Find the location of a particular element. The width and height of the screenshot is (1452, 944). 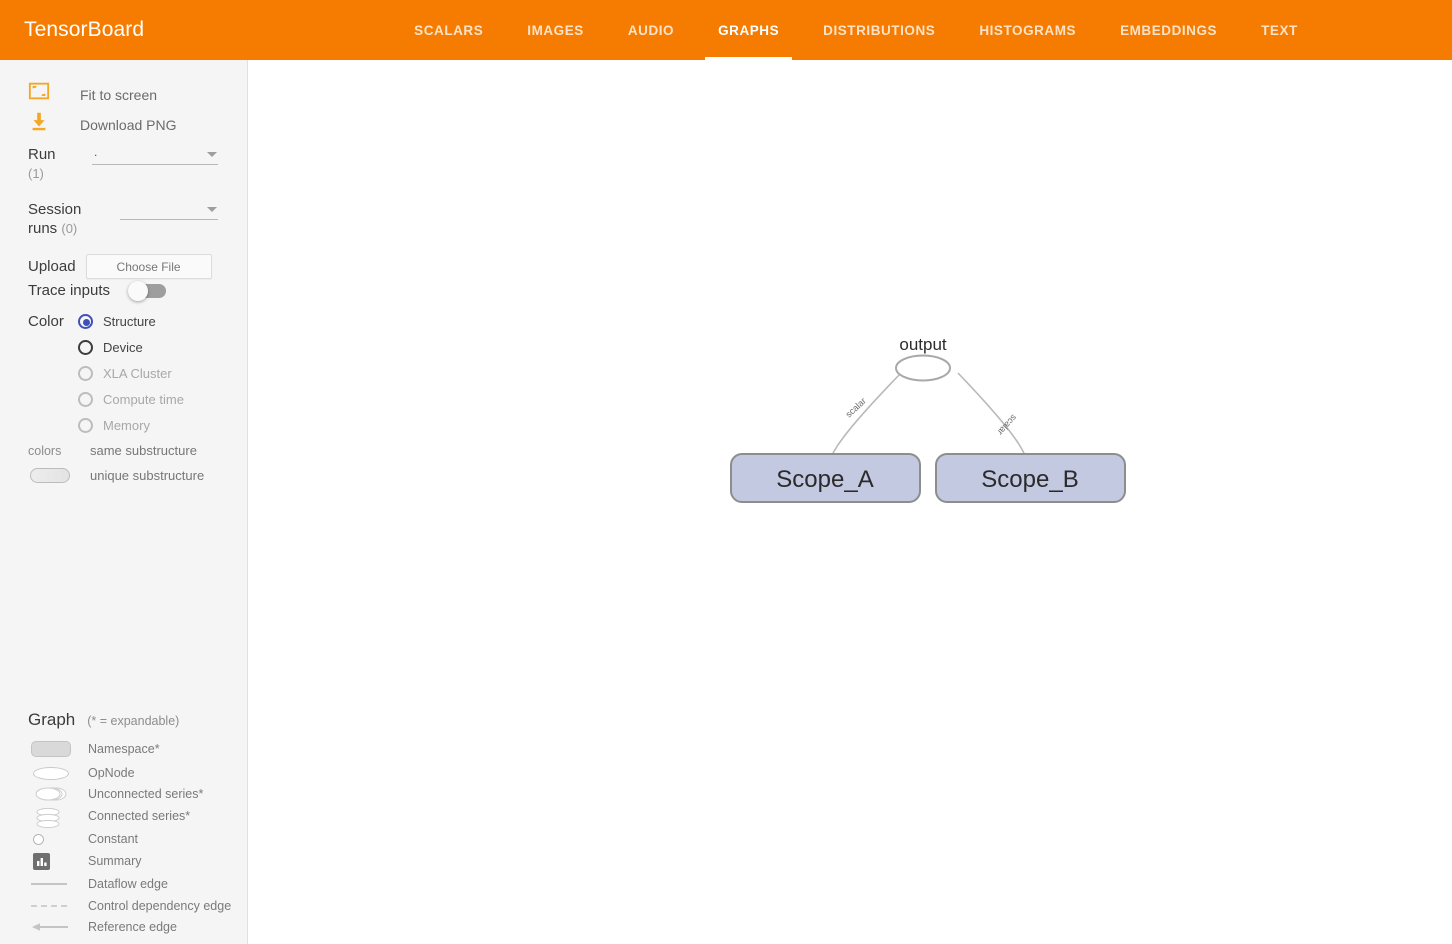

tab-label: IMAGES is located at coordinates (555, 30).